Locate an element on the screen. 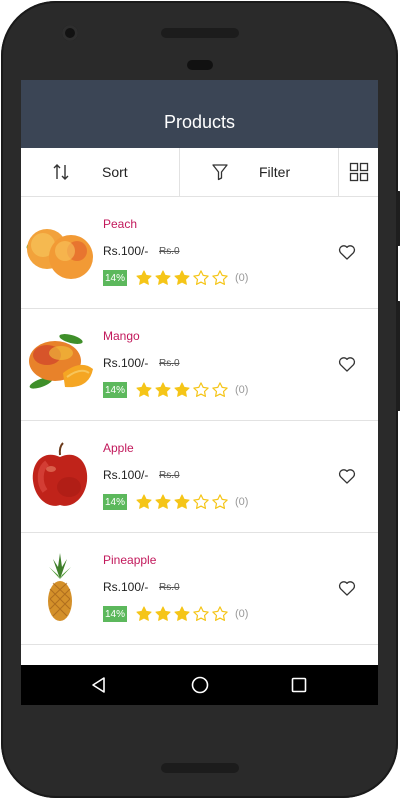 The image size is (400, 800). recent-apps-square-icon is located at coordinates (299, 685).